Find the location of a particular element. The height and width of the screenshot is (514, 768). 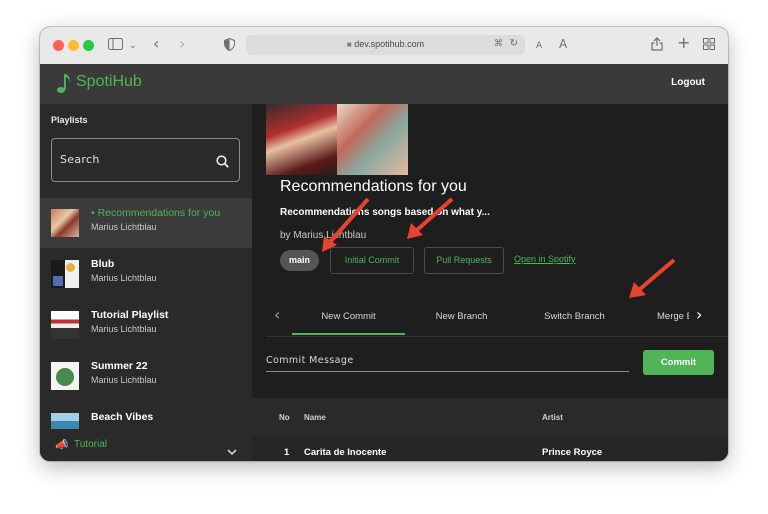

annotation-arrows is located at coordinates (499, 247).